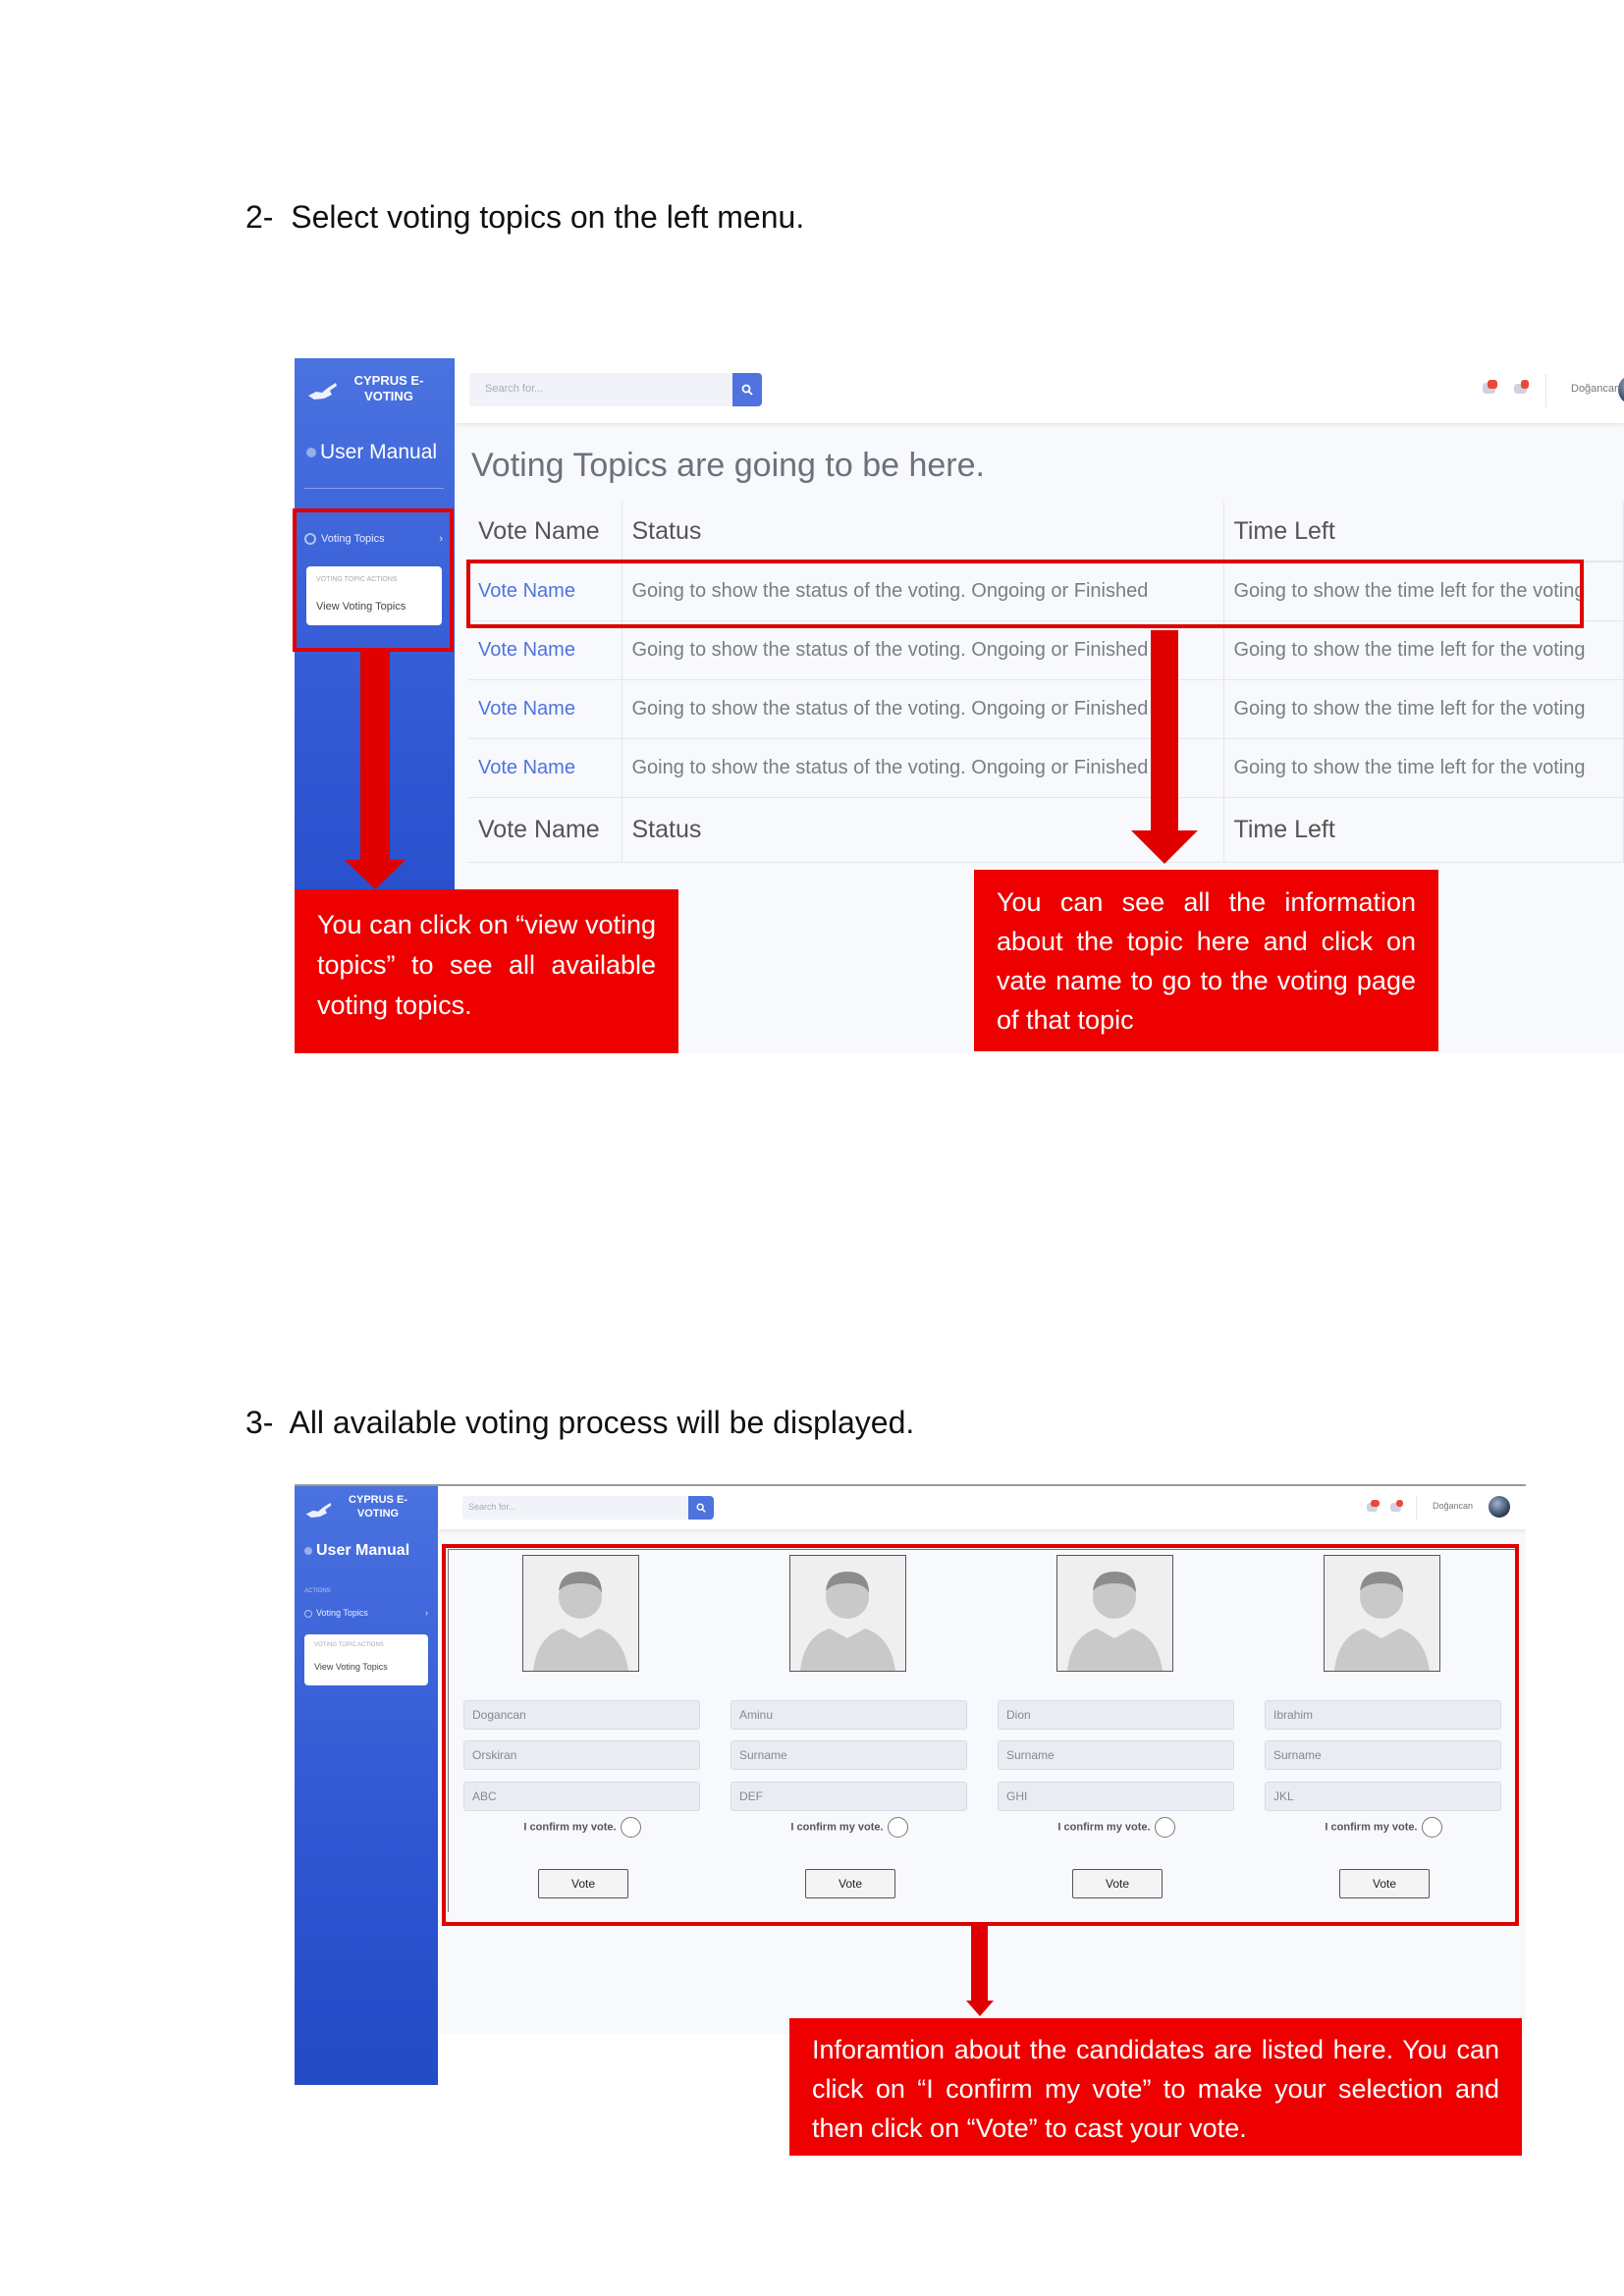  I want to click on sidebar-item-label: Voting Topics, so click(342, 1613).